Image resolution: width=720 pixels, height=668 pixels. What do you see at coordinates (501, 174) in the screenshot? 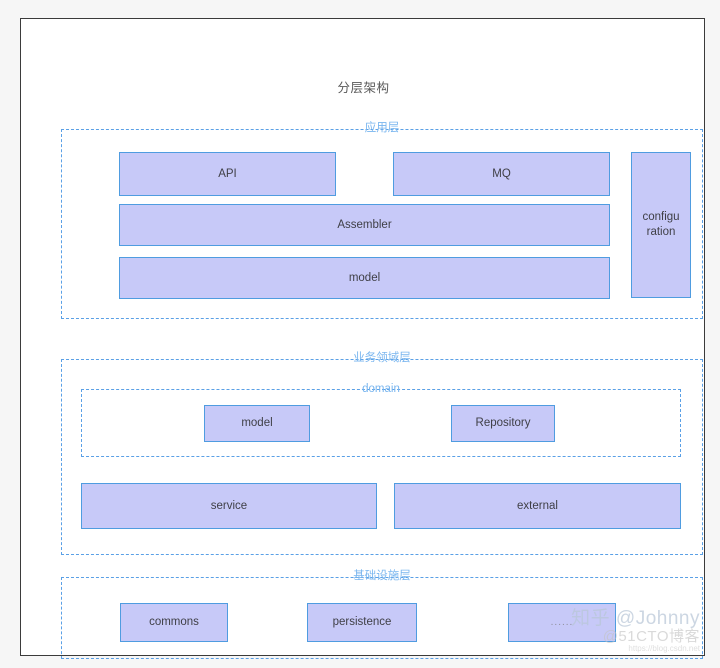
I see `box-mq: MQ` at bounding box center [501, 174].